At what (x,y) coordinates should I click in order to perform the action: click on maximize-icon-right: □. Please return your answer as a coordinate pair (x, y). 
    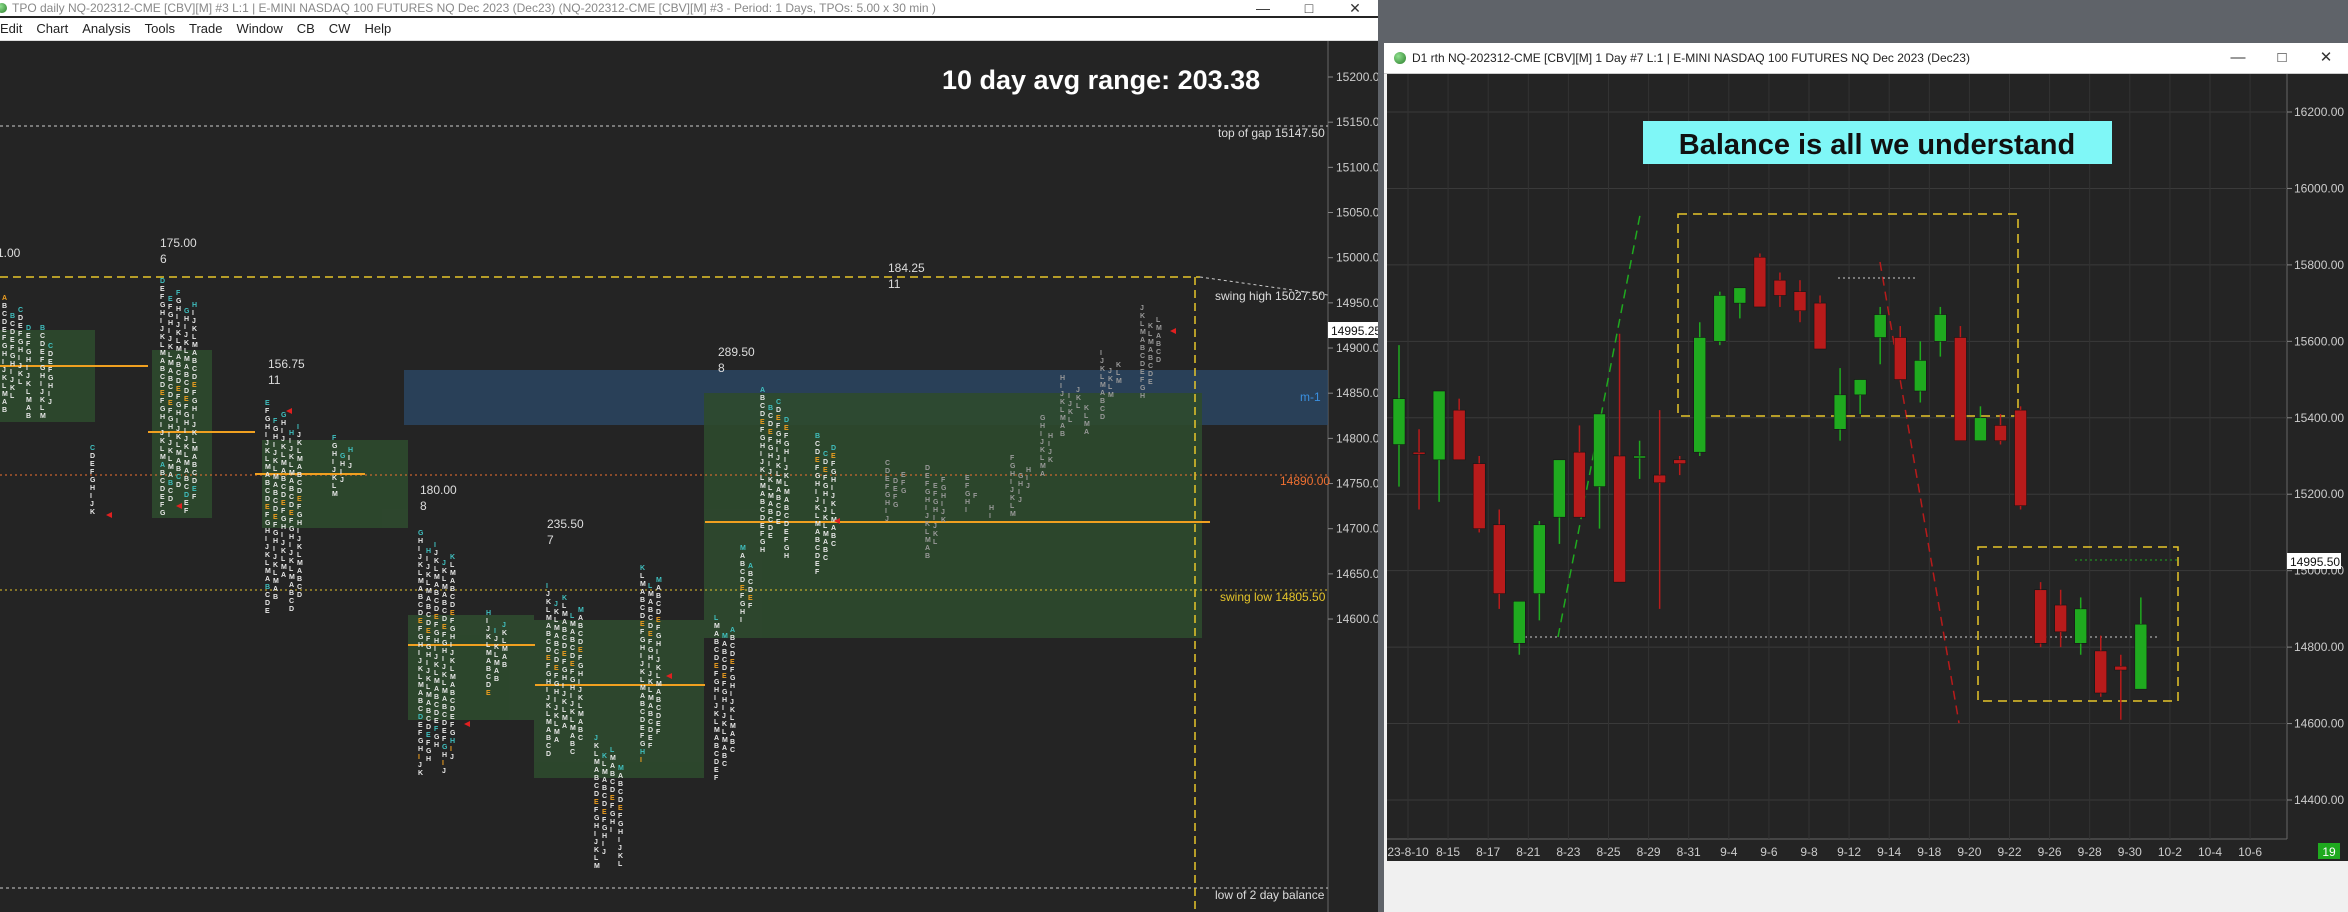
    Looking at the image, I should click on (2282, 58).